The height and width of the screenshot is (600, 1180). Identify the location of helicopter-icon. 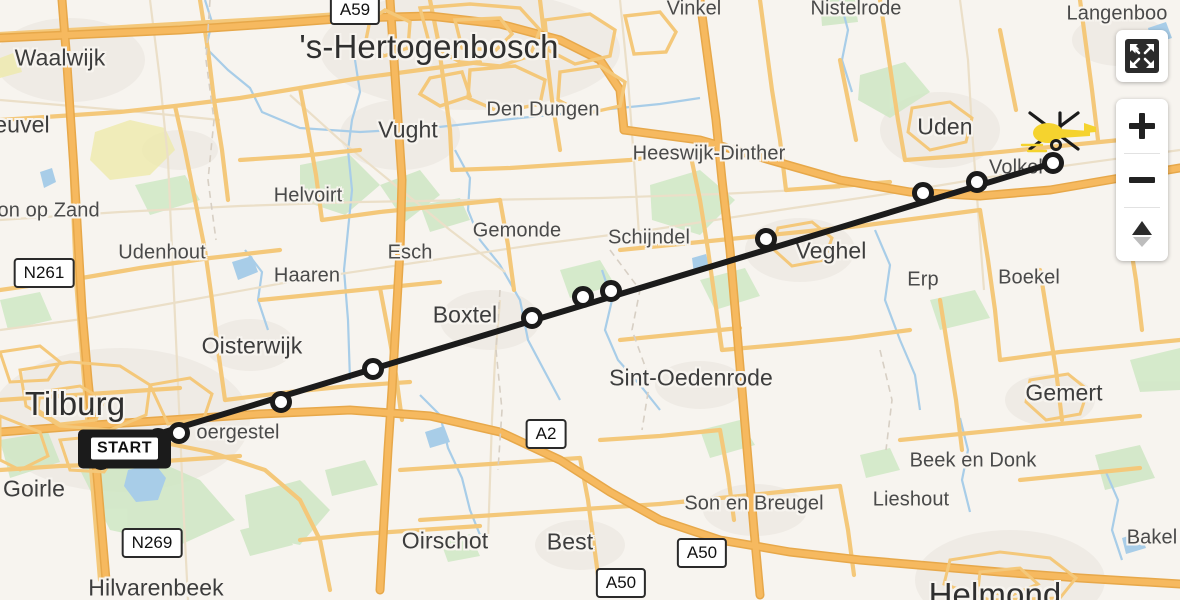
(1058, 132).